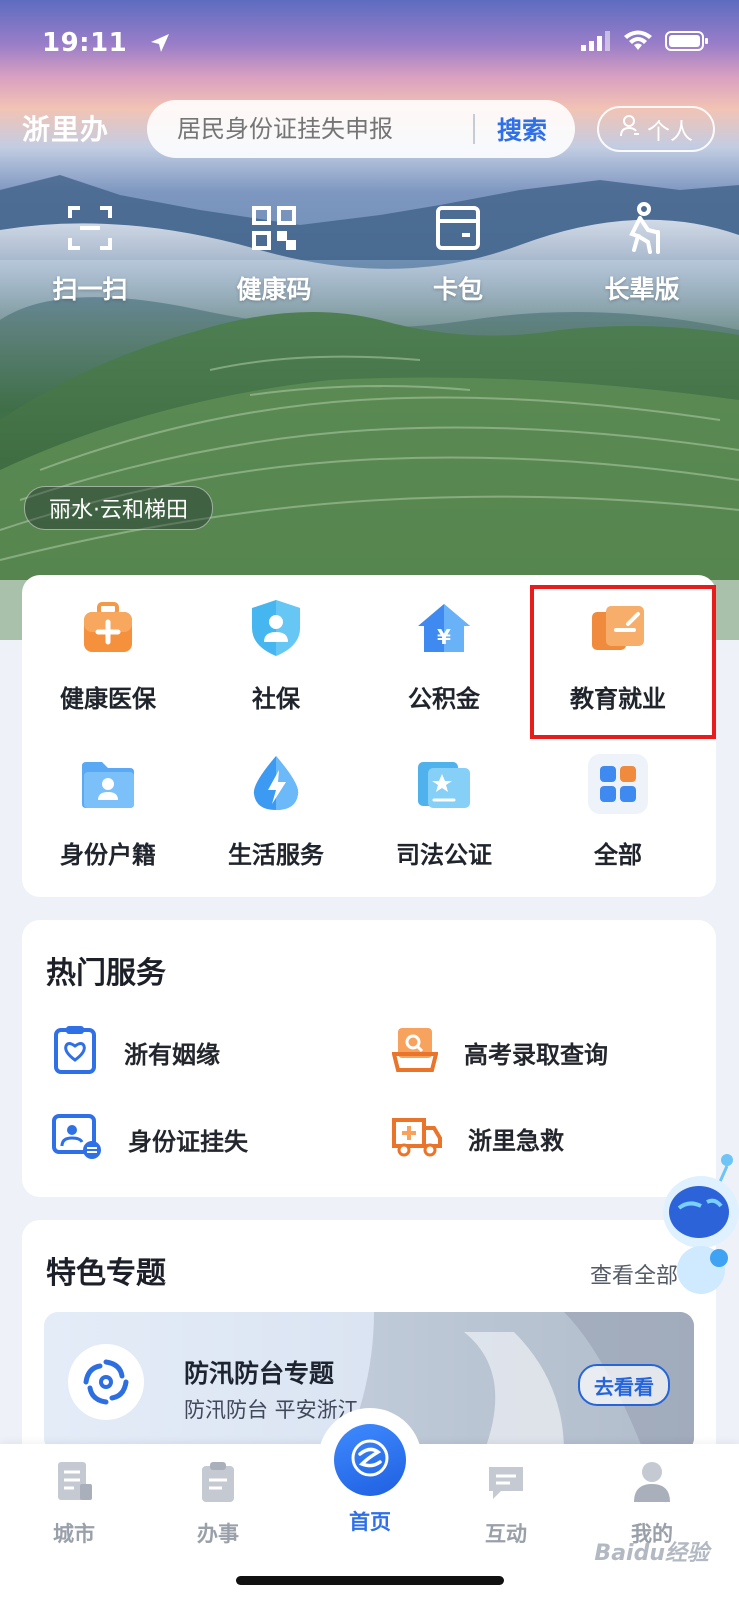 The image size is (739, 1600). Describe the element at coordinates (172, 1054) in the screenshot. I see `hot-service-label: 浙有姻缘` at that location.